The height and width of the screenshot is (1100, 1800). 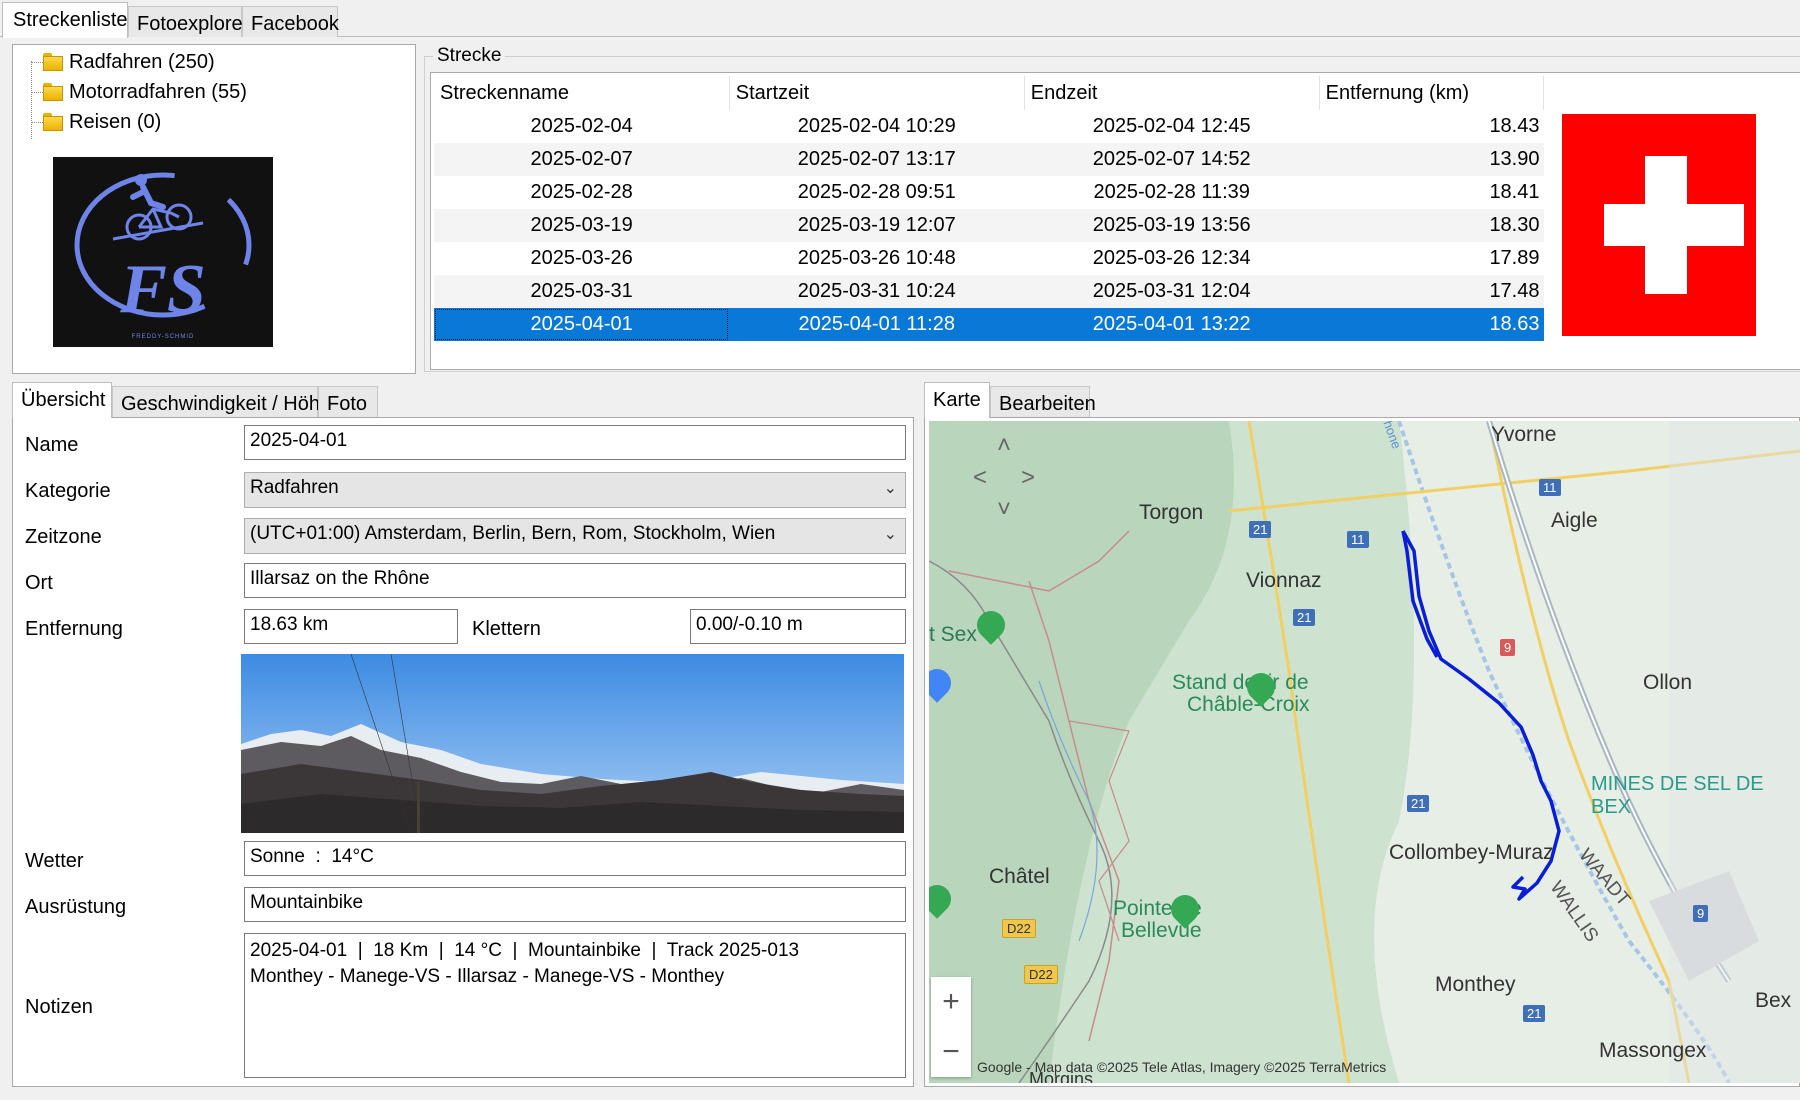 What do you see at coordinates (1171, 192) in the screenshot?
I see `table-cell: 2025-02-28 11:39` at bounding box center [1171, 192].